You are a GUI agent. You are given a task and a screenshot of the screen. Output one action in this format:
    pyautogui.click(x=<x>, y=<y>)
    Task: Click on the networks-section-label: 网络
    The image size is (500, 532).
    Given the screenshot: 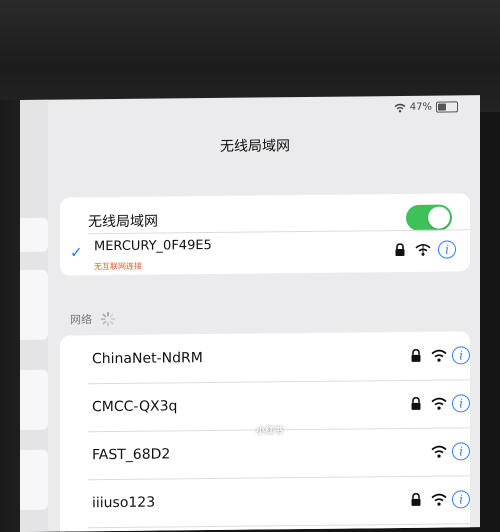 What is the action you would take?
    pyautogui.click(x=81, y=320)
    